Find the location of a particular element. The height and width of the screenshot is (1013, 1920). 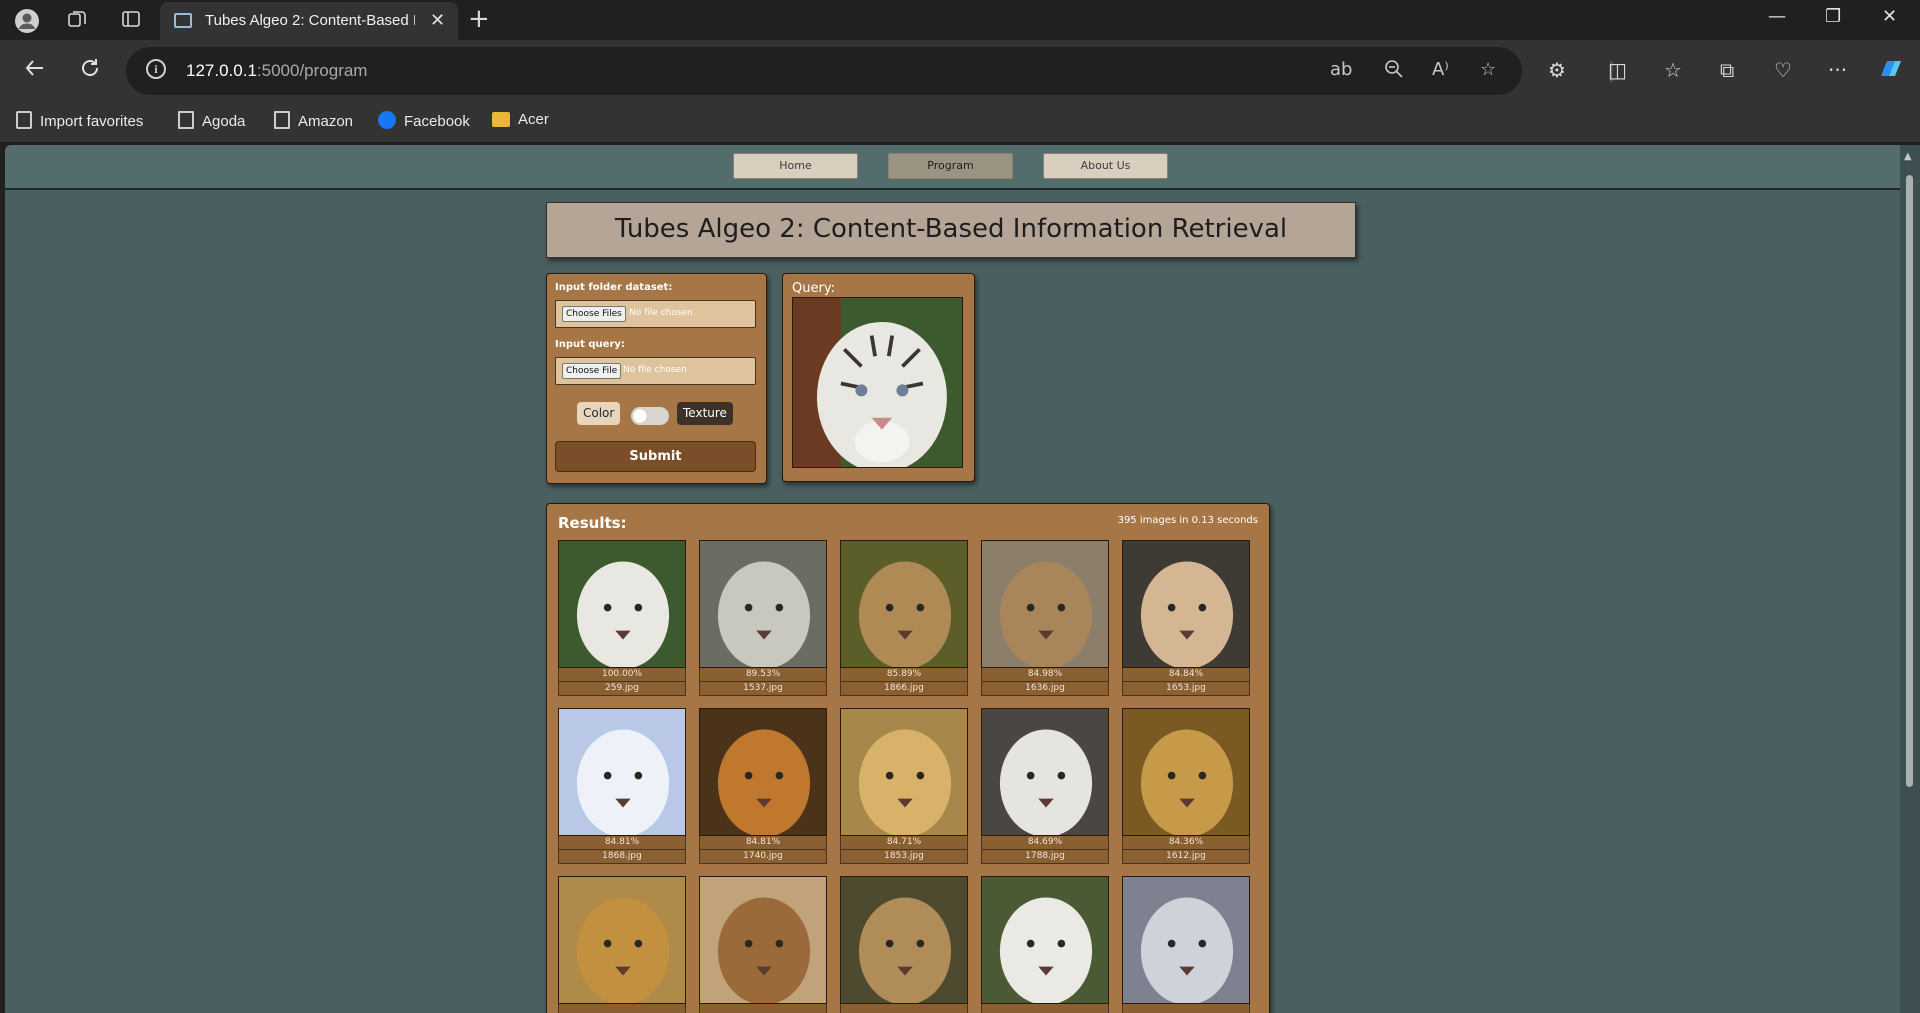

toggle-knob is located at coordinates (640, 416).